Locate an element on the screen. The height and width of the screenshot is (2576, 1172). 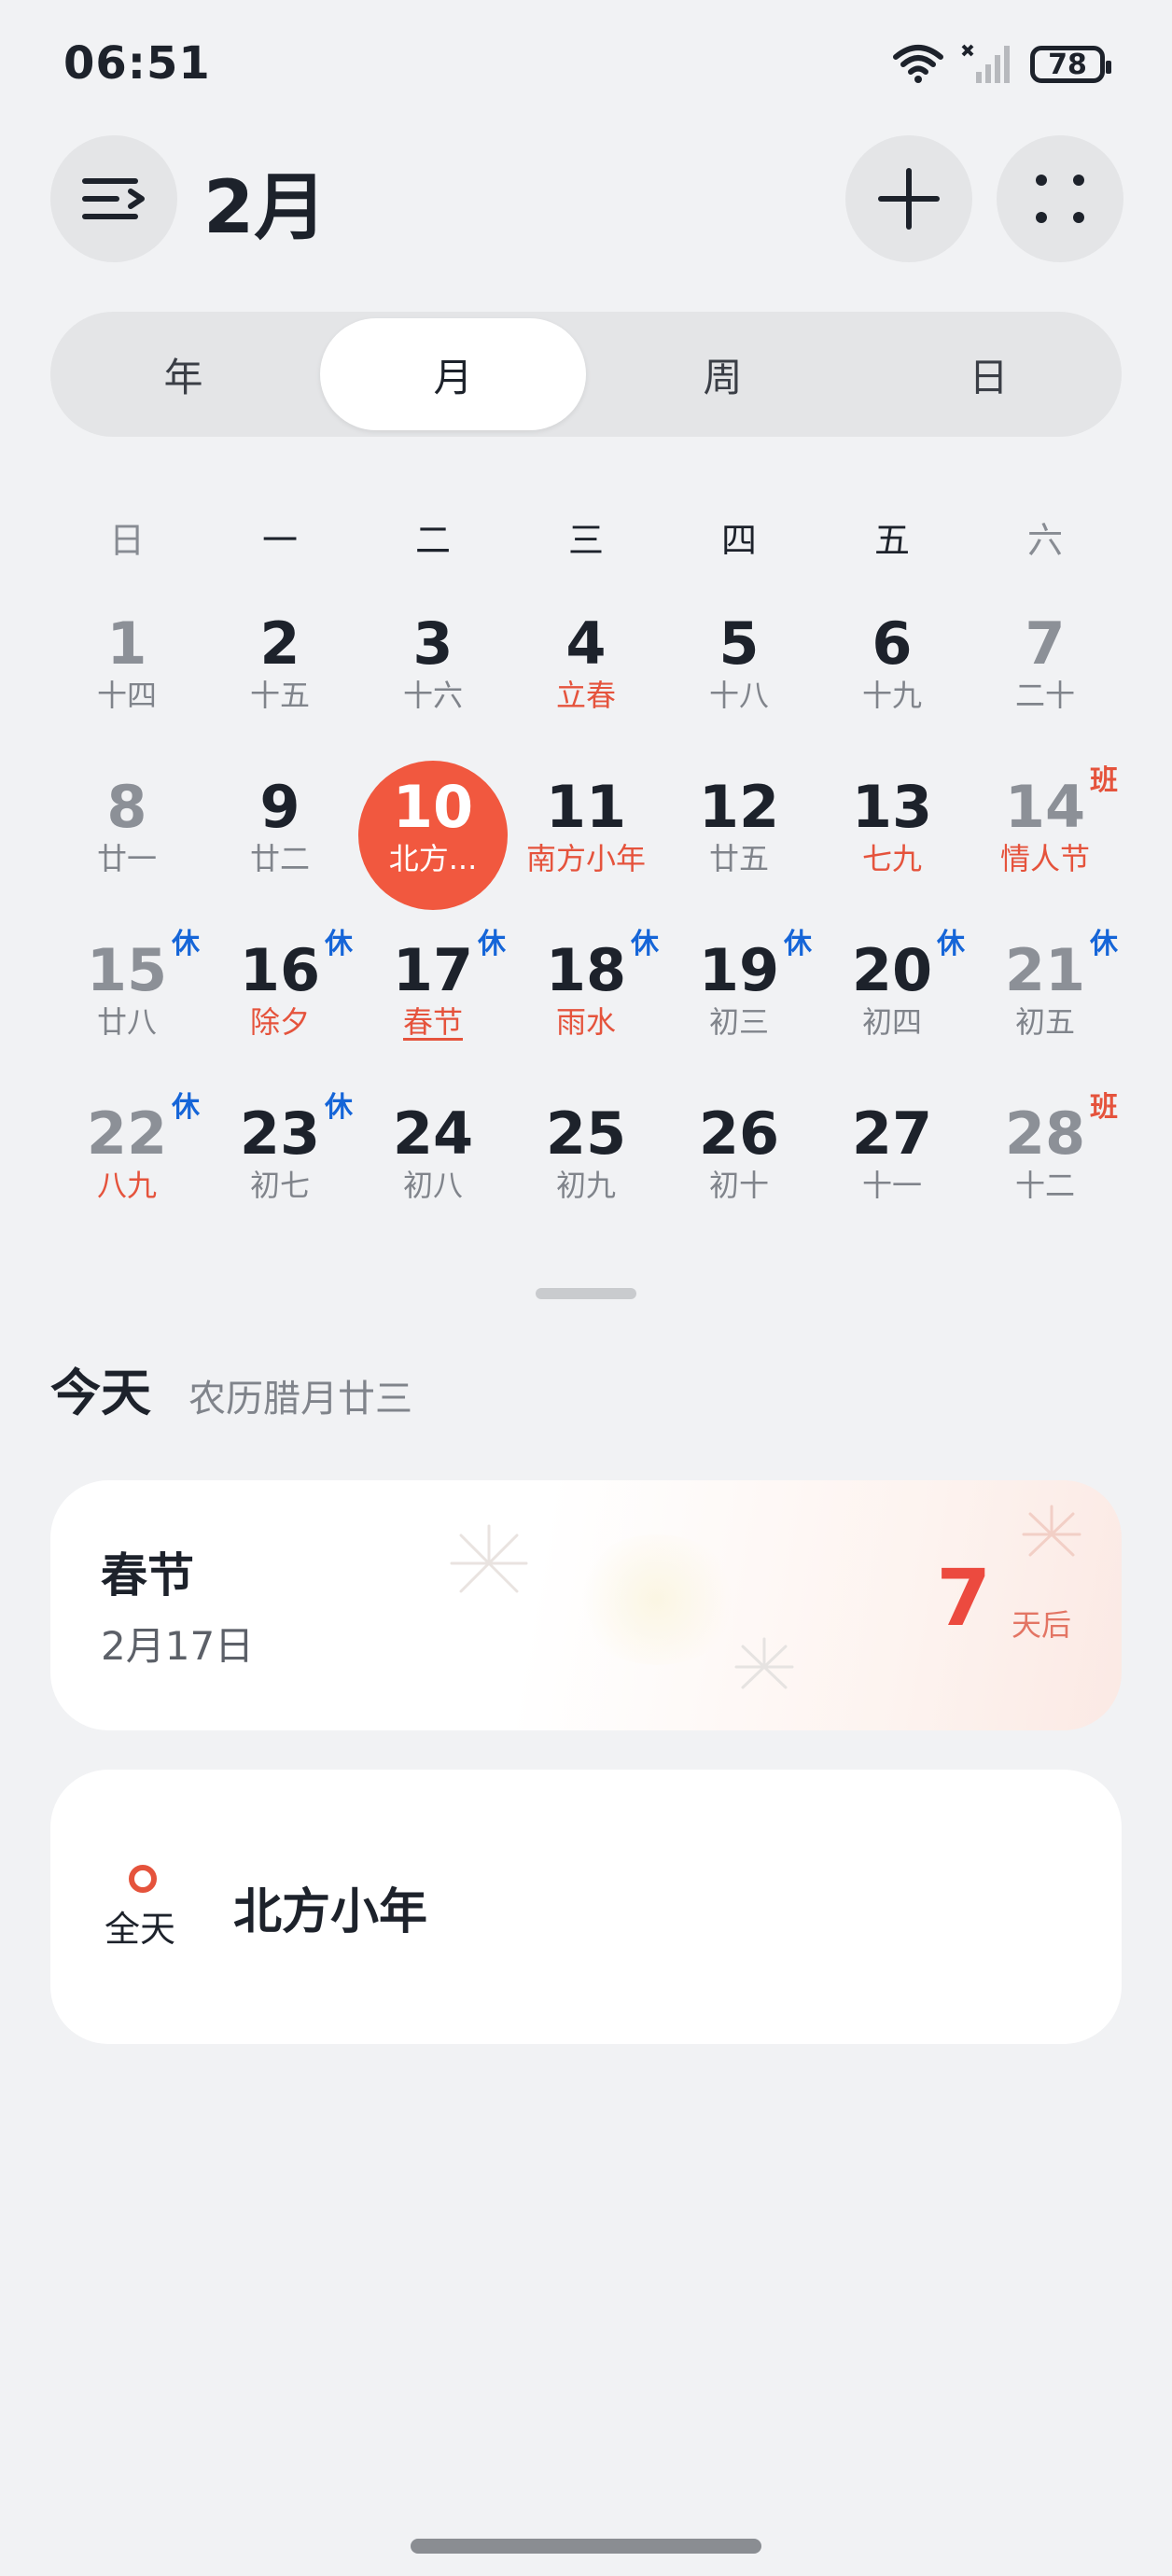
calendar-day: 15 廿八休 is located at coordinates (127, 1012).